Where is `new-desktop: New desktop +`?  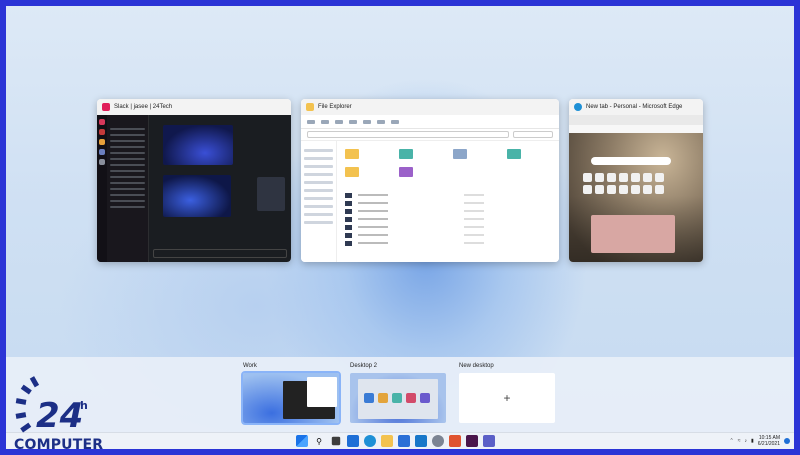
new-desktop: New desktop + is located at coordinates (507, 393).